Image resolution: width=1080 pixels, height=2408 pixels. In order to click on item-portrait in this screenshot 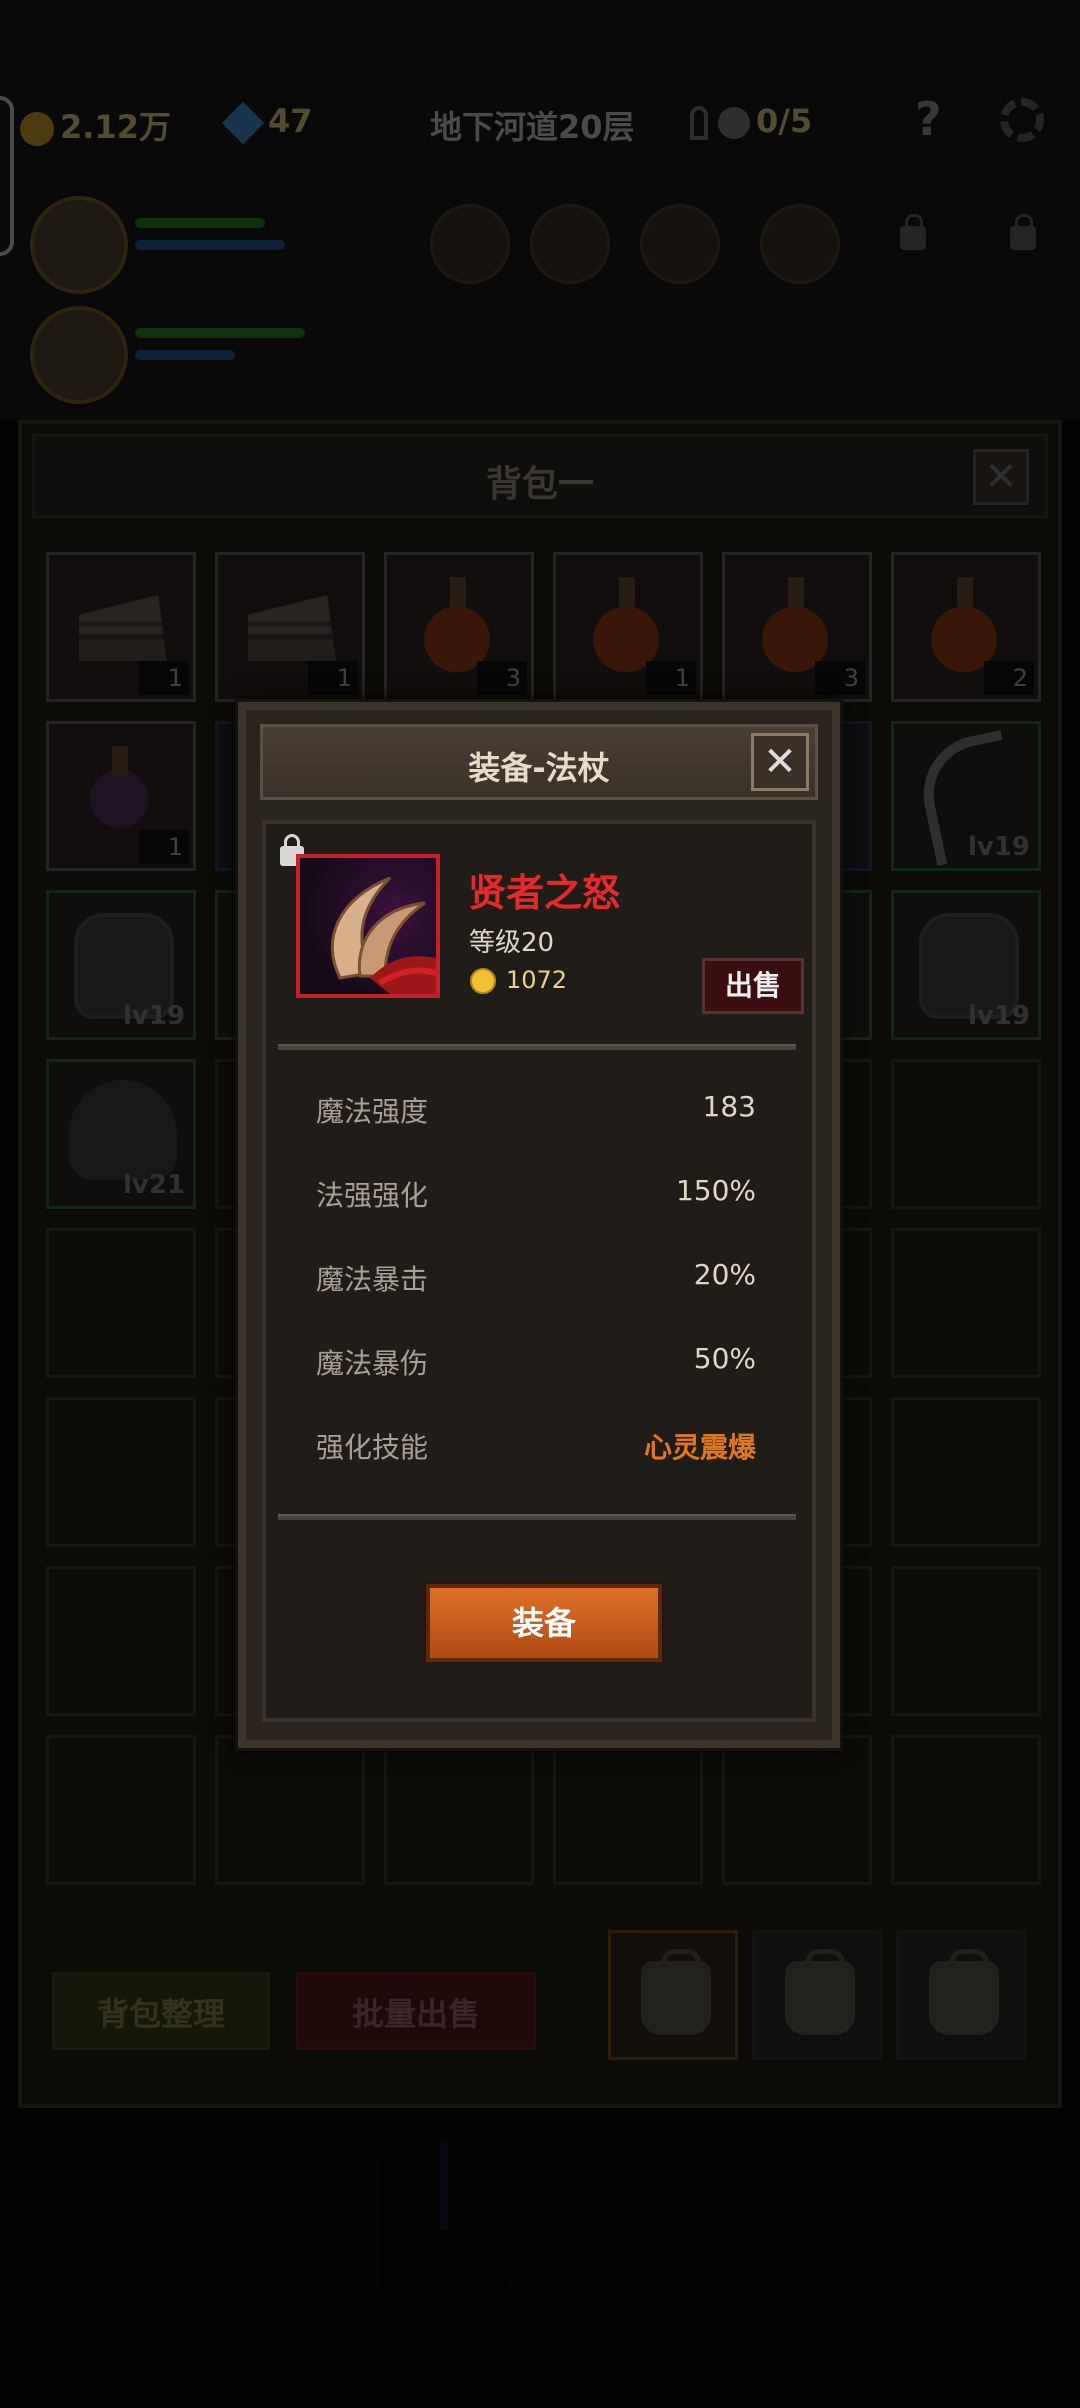, I will do `click(368, 926)`.